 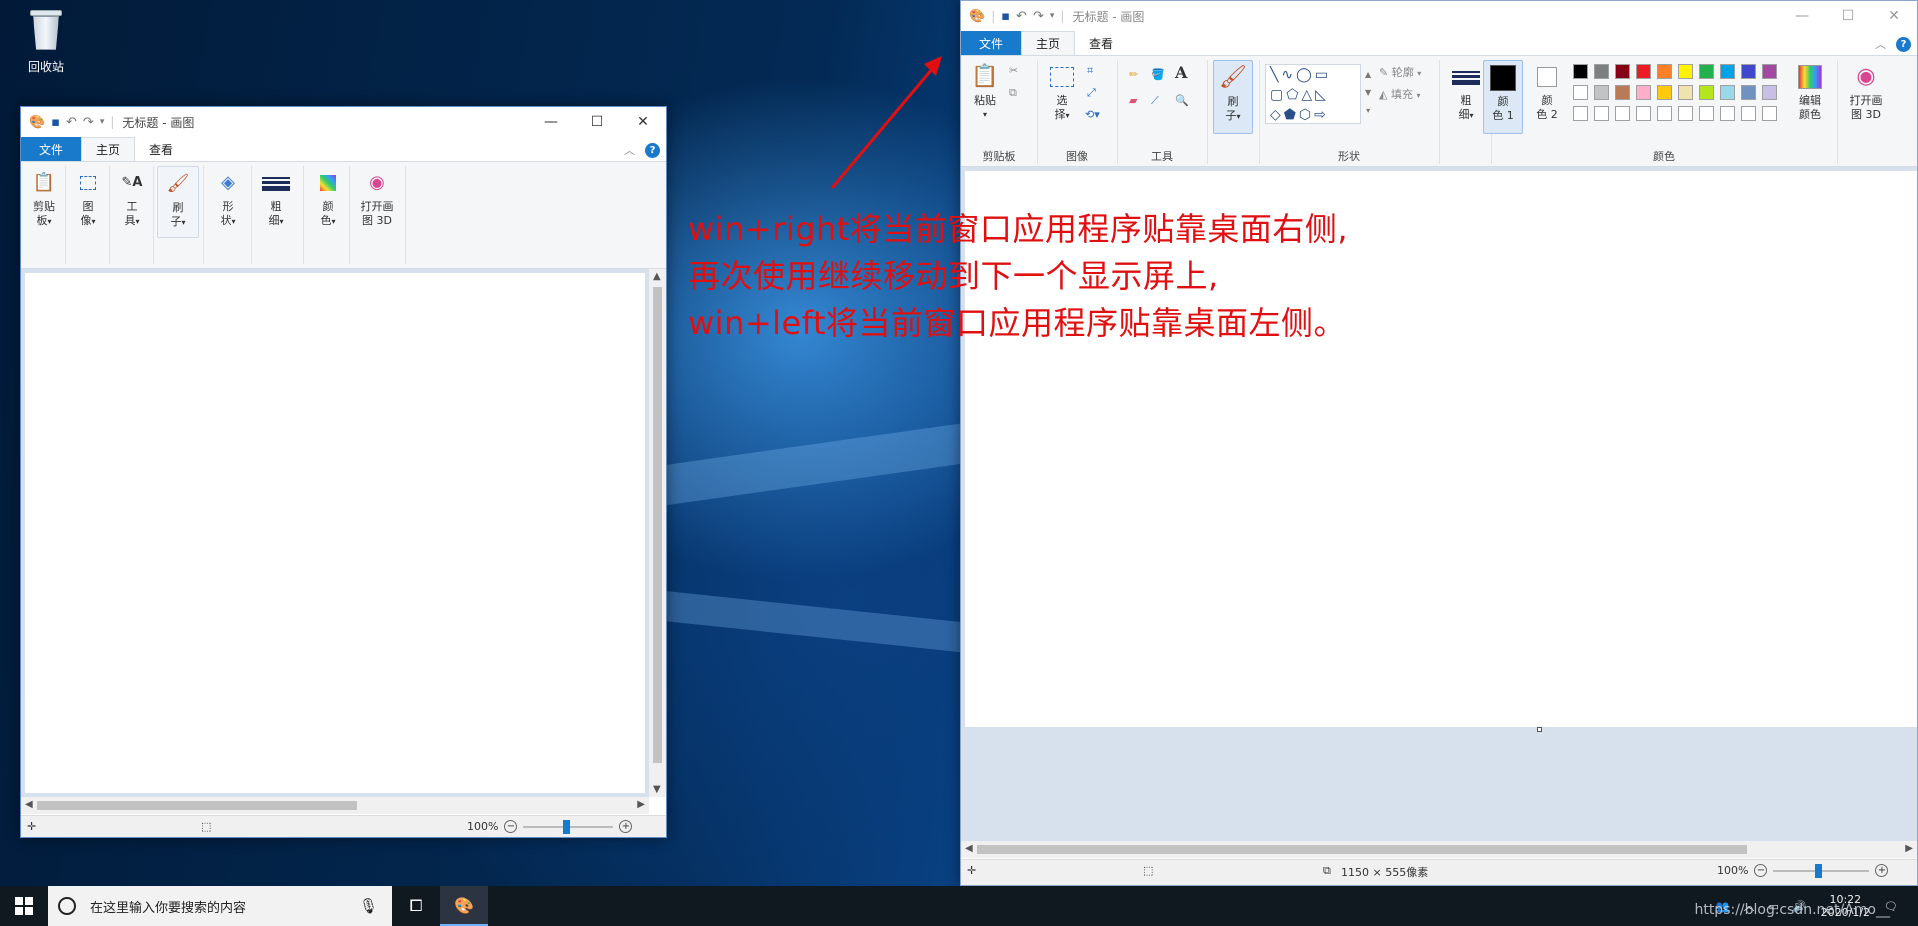 What do you see at coordinates (1182, 101) in the screenshot?
I see `magnifier-icon: 🔍` at bounding box center [1182, 101].